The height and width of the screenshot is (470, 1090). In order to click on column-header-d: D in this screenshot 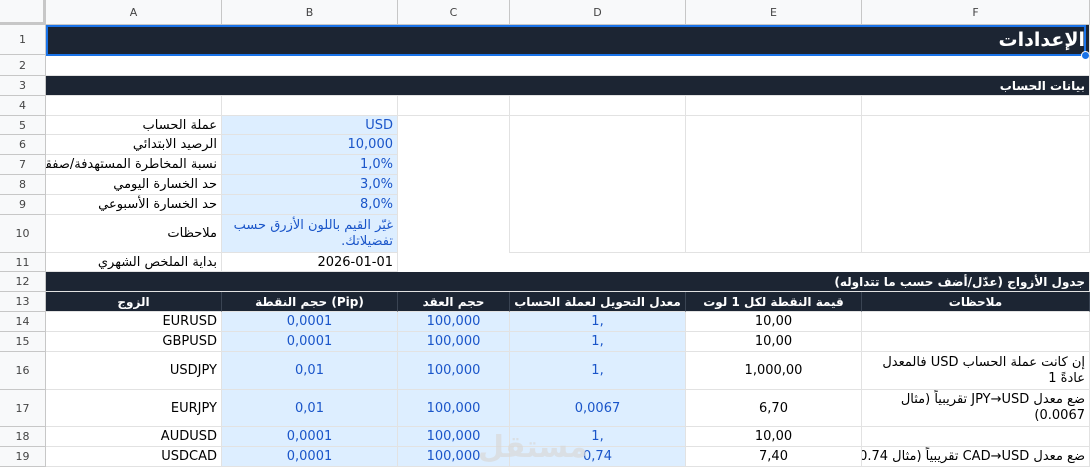, I will do `click(598, 12)`.